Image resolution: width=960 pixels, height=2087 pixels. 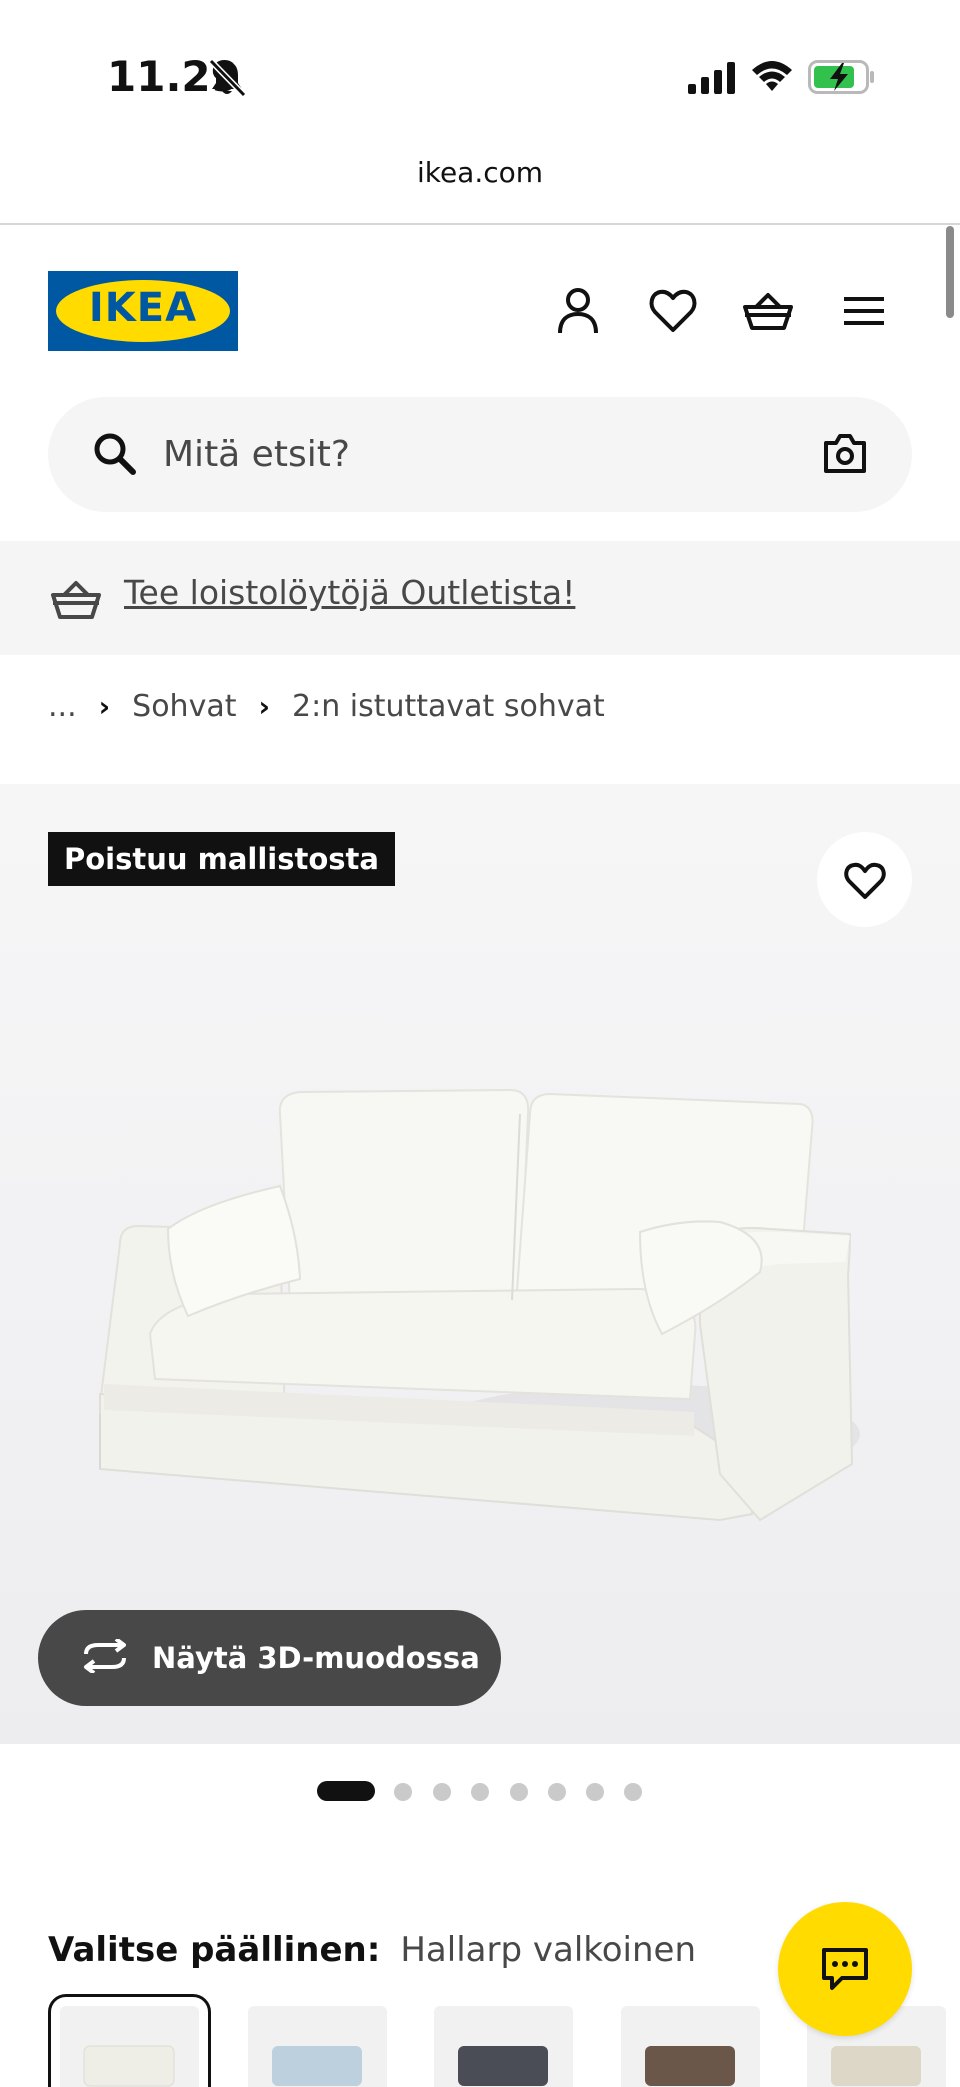 What do you see at coordinates (772, 78) in the screenshot?
I see `wifi-icon` at bounding box center [772, 78].